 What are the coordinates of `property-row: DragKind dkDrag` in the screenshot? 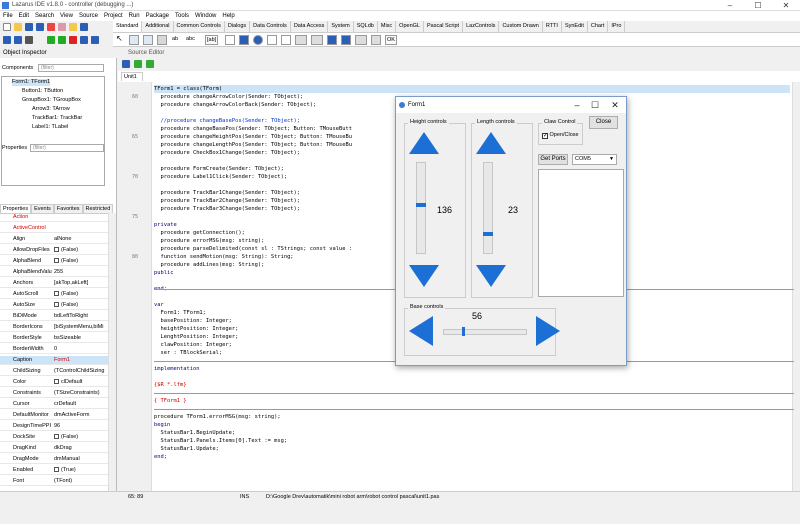 It's located at (54, 448).